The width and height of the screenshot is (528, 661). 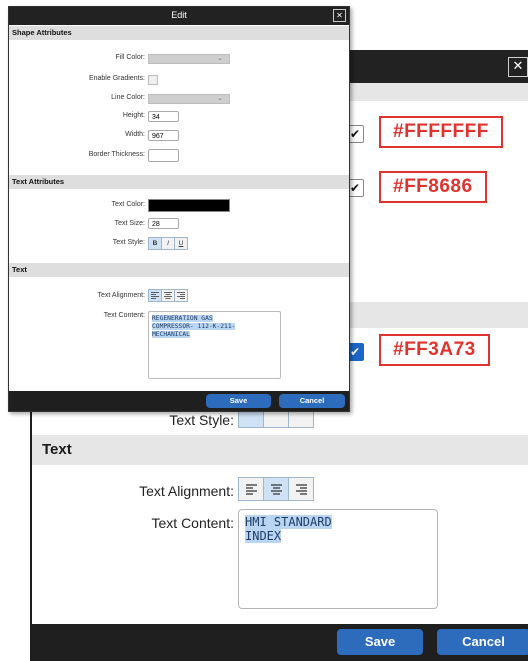 I want to click on text-content-line: HMI STANDARD, so click(x=288, y=522).